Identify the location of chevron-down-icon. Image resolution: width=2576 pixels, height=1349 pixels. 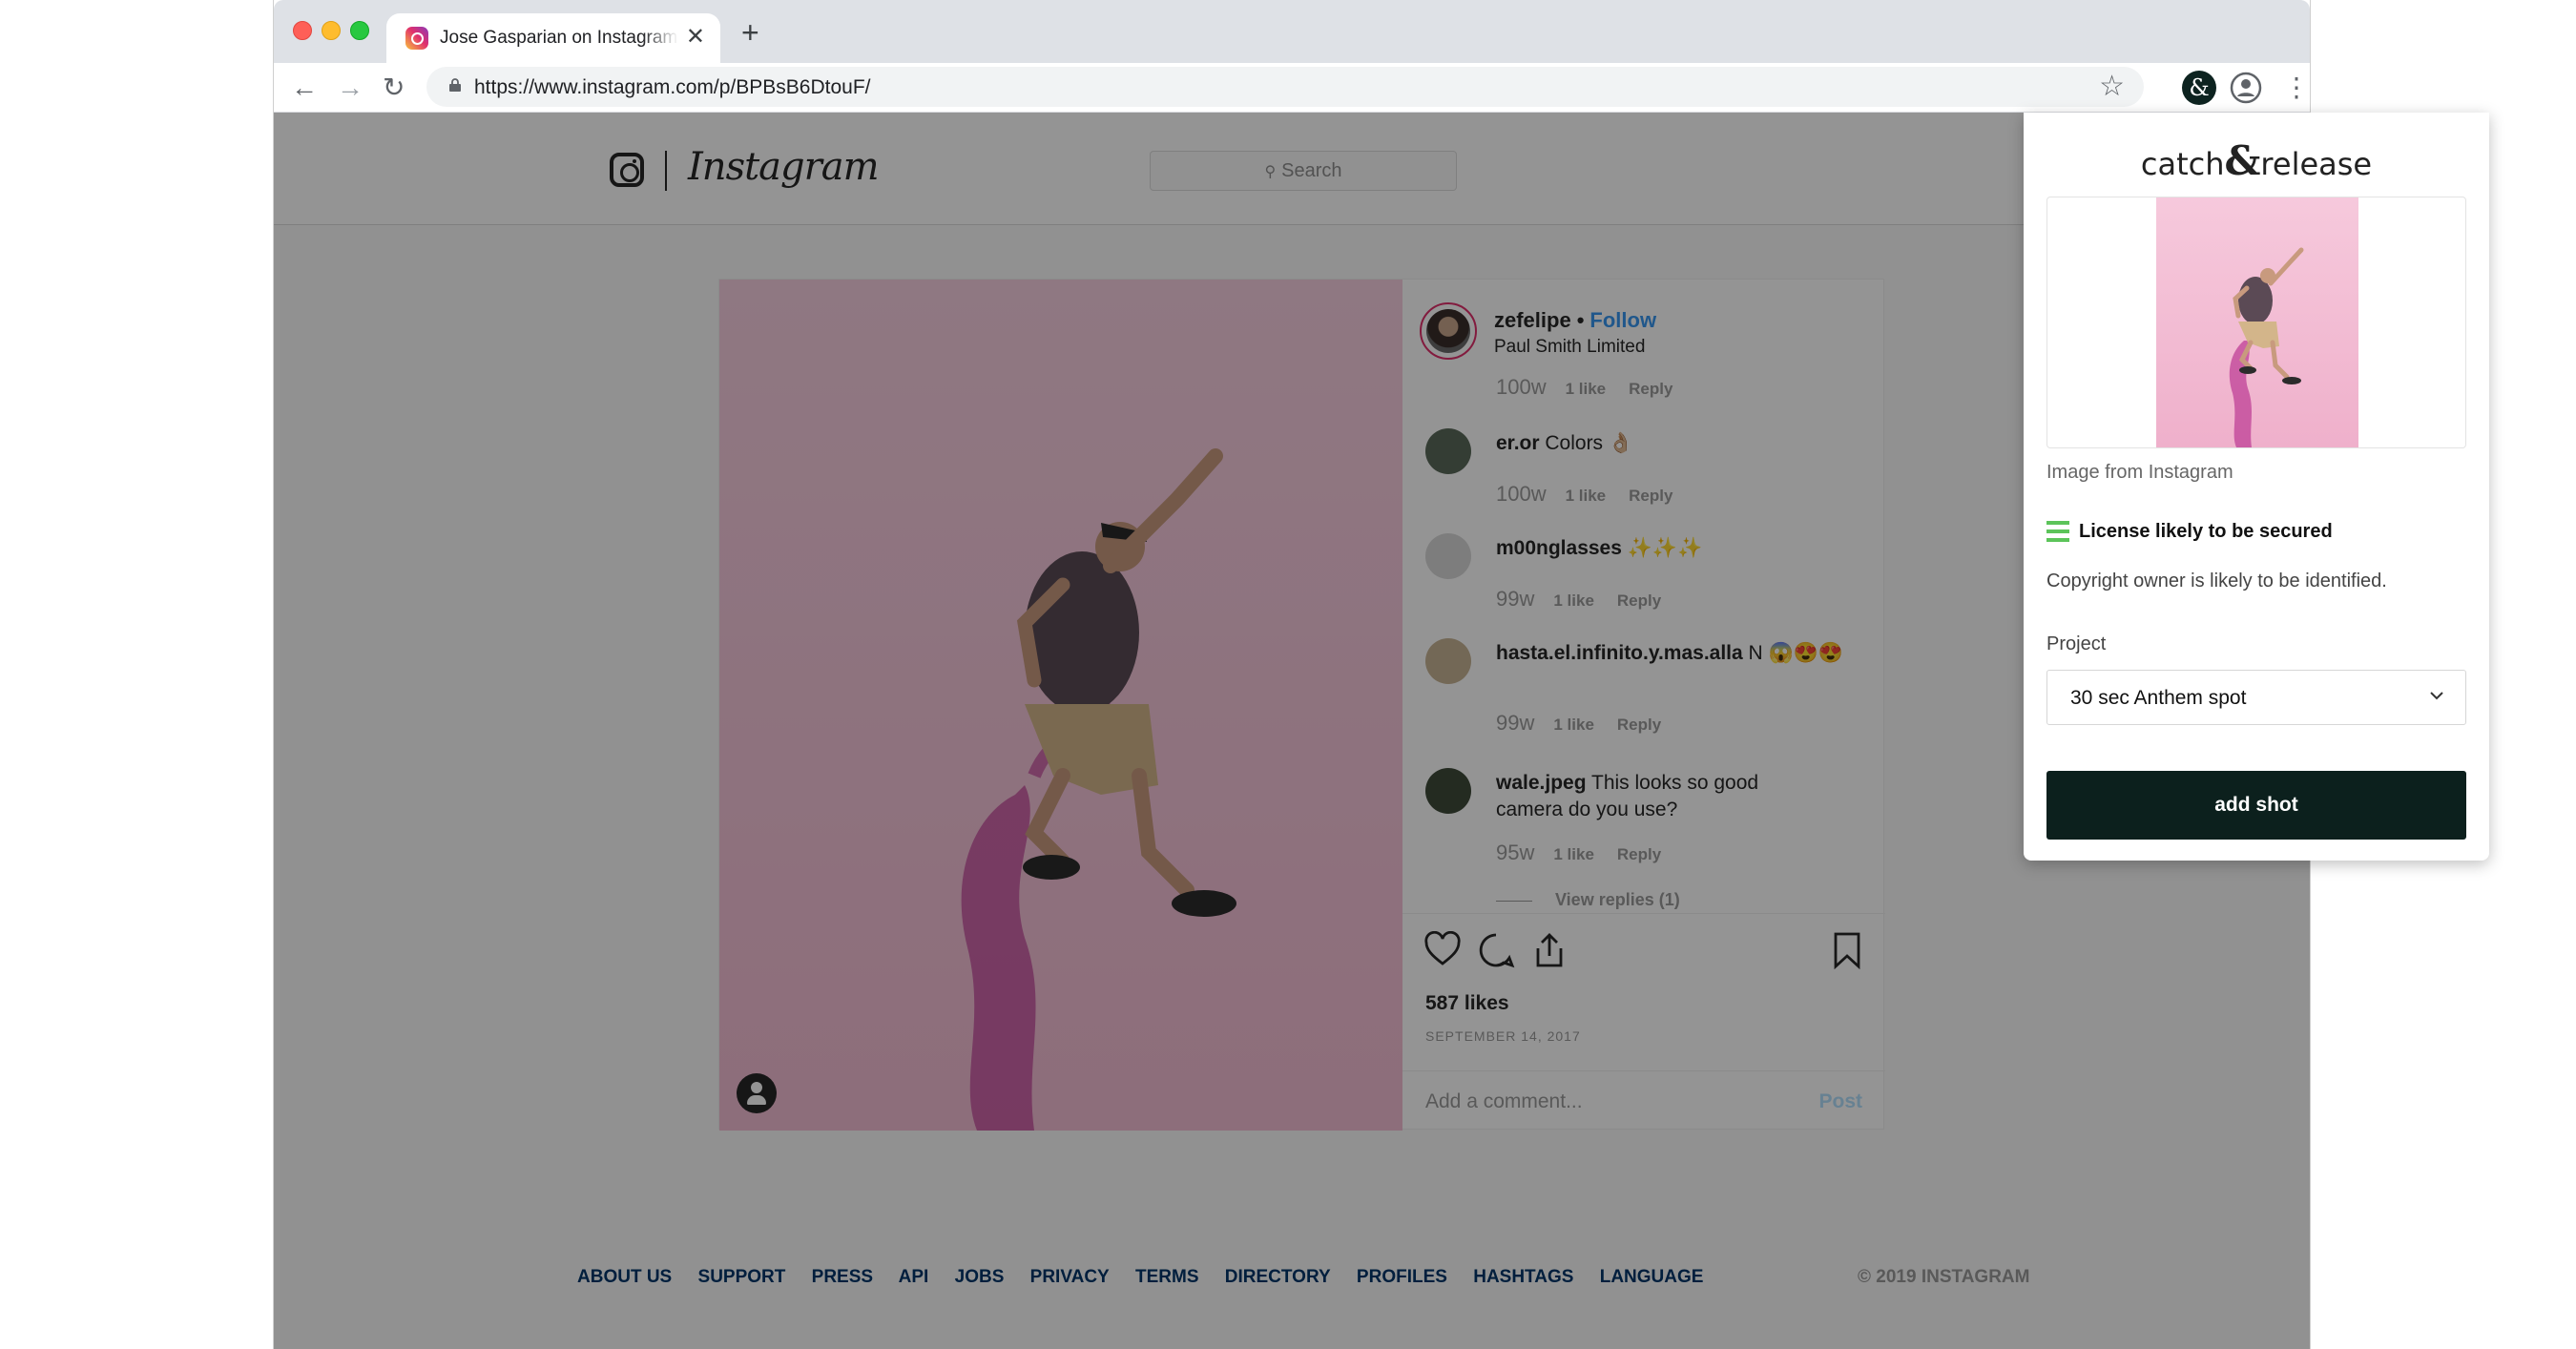
(2436, 696).